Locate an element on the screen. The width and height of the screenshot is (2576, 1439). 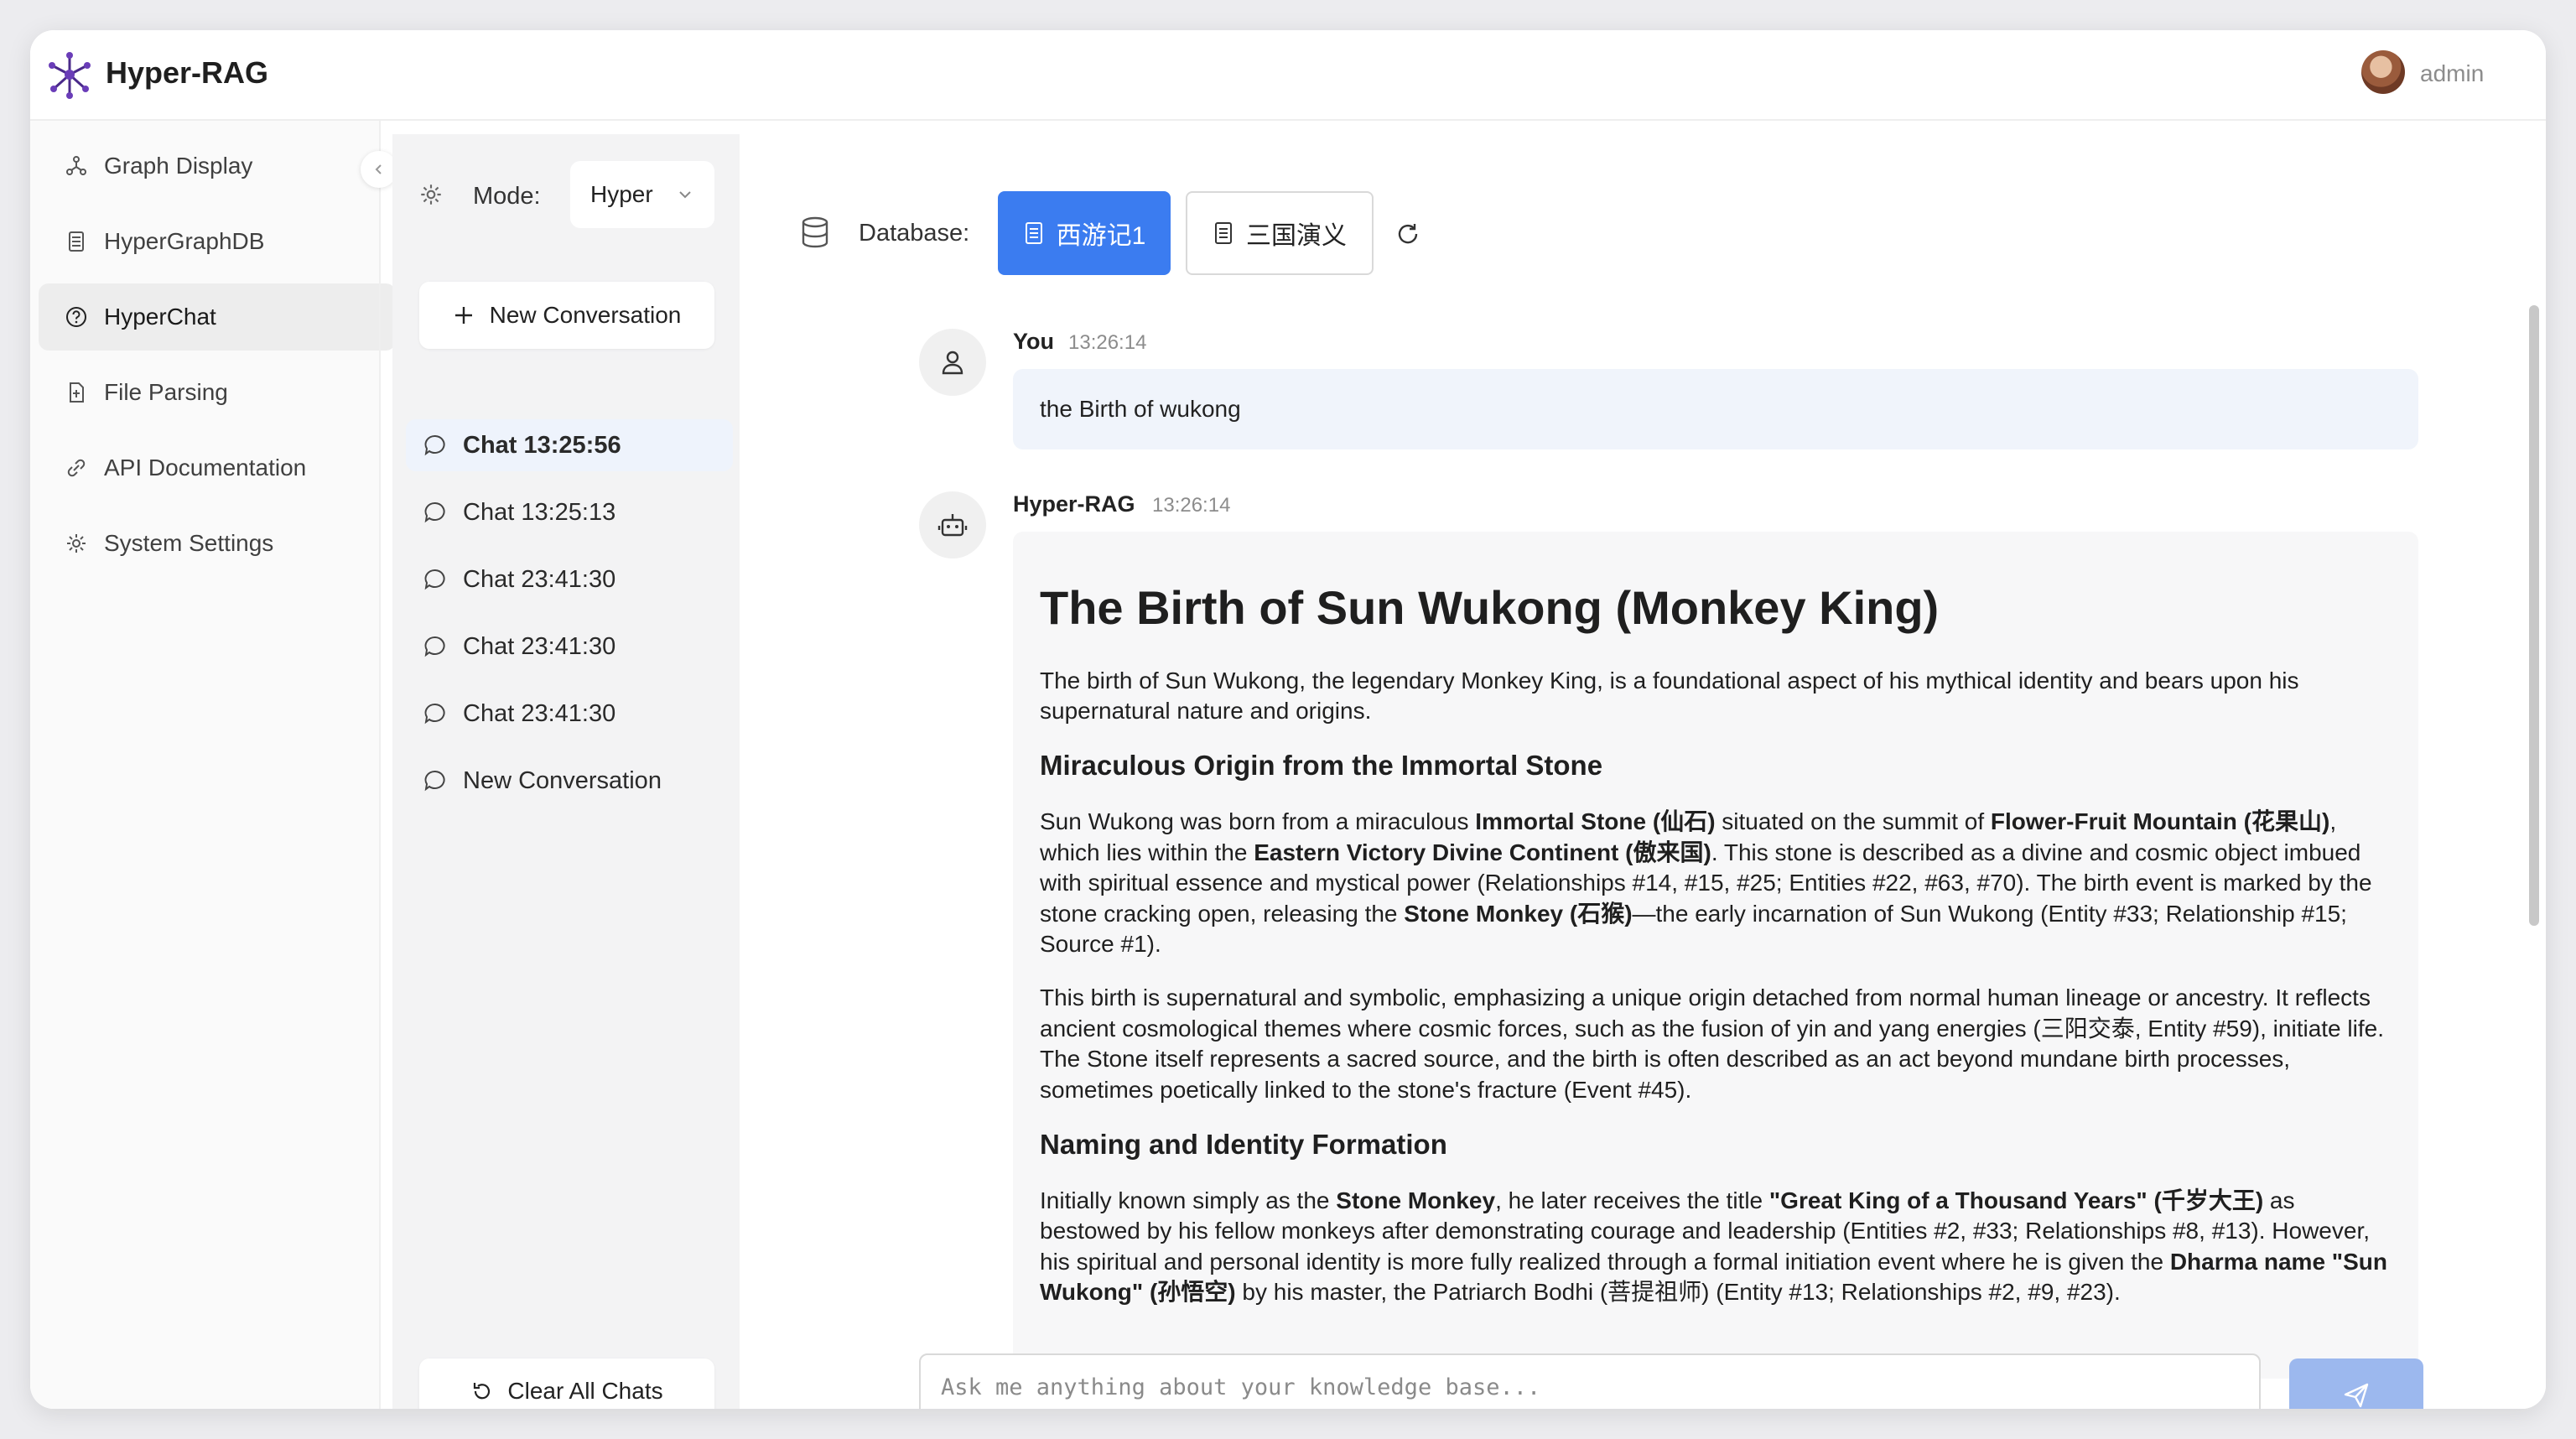
nav-item-api-documentation: API Documentation is located at coordinates (217, 467).